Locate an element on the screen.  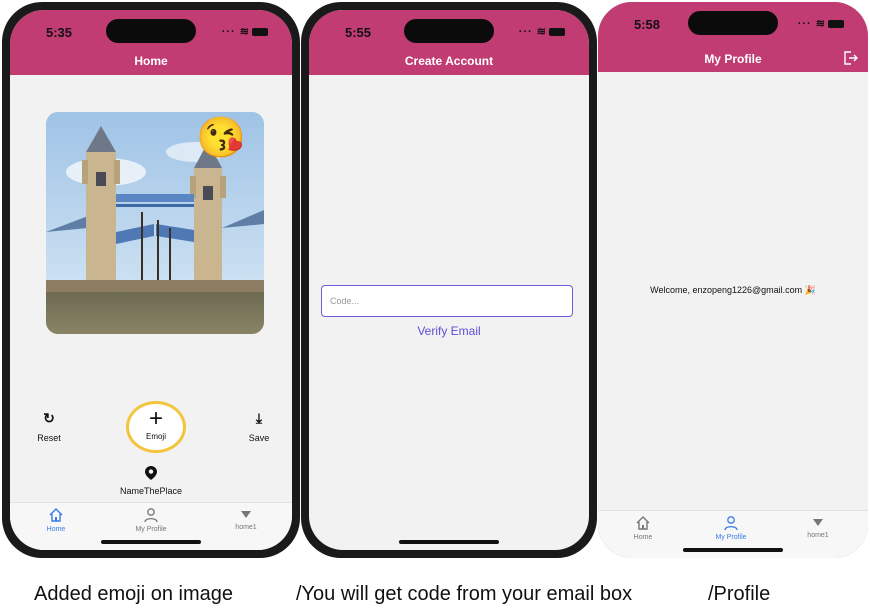
home-header: 5:35 ··· ≋ Home is located at coordinates (151, 42).